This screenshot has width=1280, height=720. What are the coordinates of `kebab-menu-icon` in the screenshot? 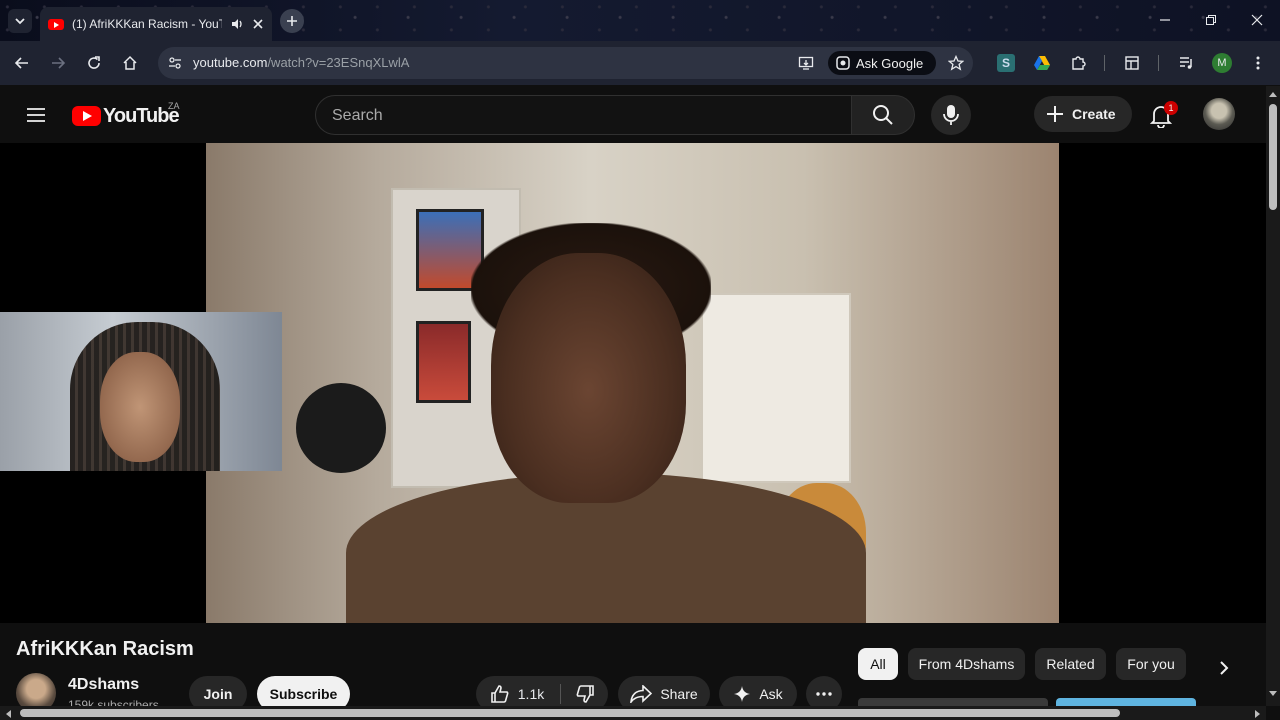 It's located at (1258, 63).